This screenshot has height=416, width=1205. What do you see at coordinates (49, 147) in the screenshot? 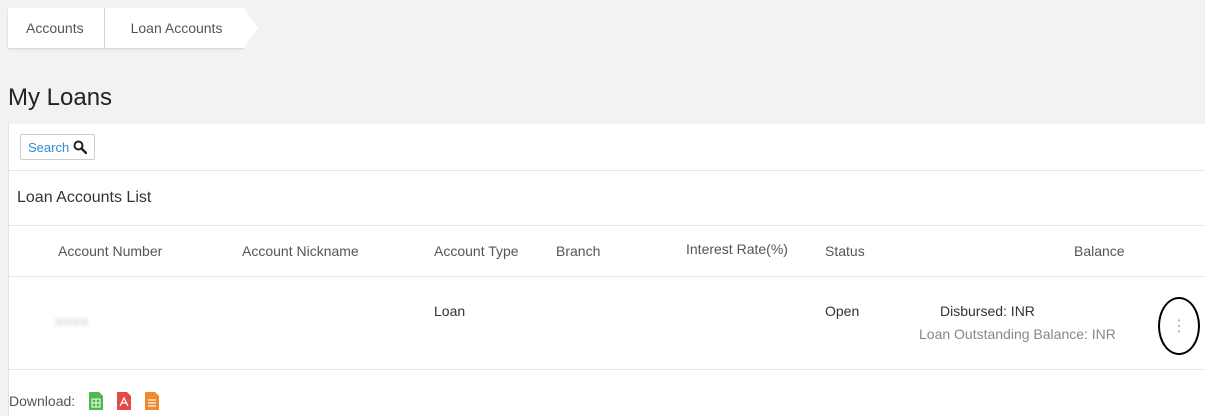
I see `search-button-label: Search` at bounding box center [49, 147].